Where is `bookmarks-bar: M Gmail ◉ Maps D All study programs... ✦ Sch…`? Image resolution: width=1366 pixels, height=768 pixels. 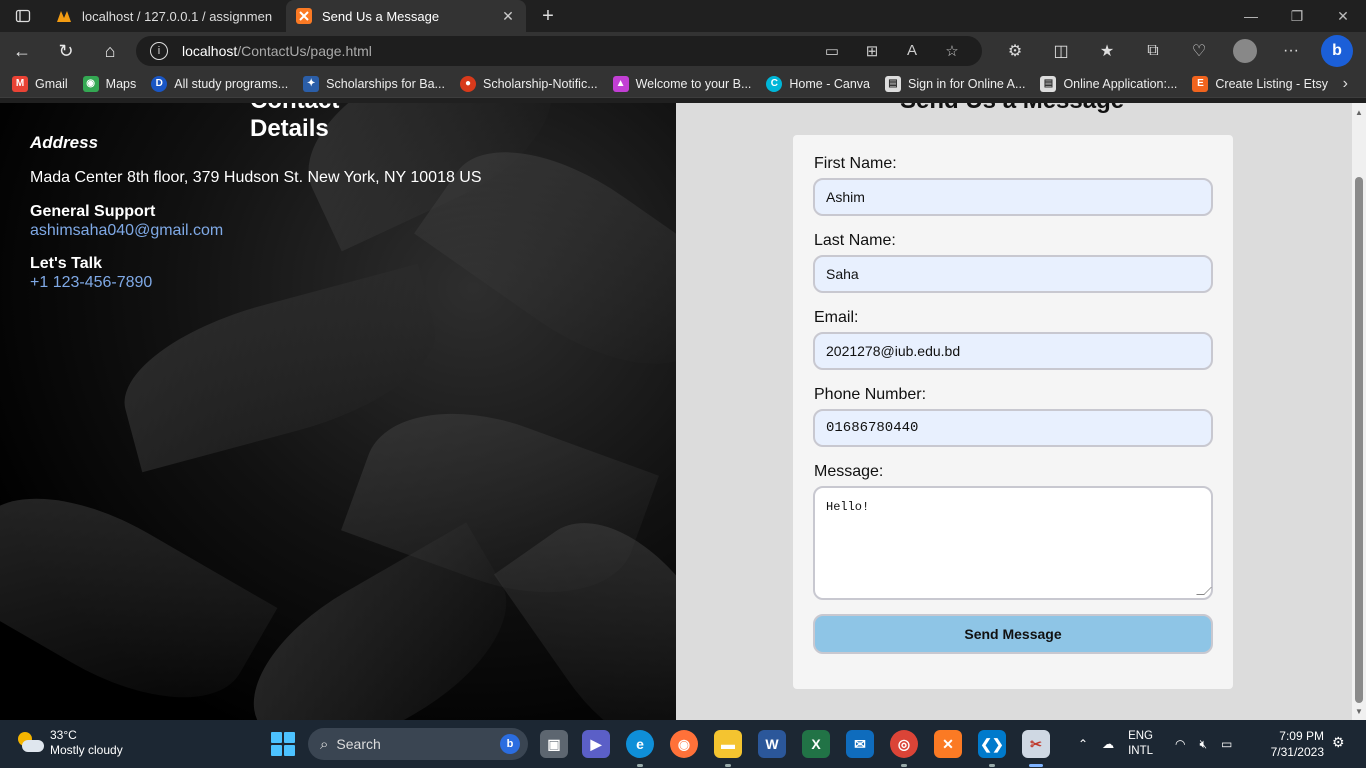 bookmarks-bar: M Gmail ◉ Maps D All study programs... ✦ Sch… is located at coordinates (683, 84).